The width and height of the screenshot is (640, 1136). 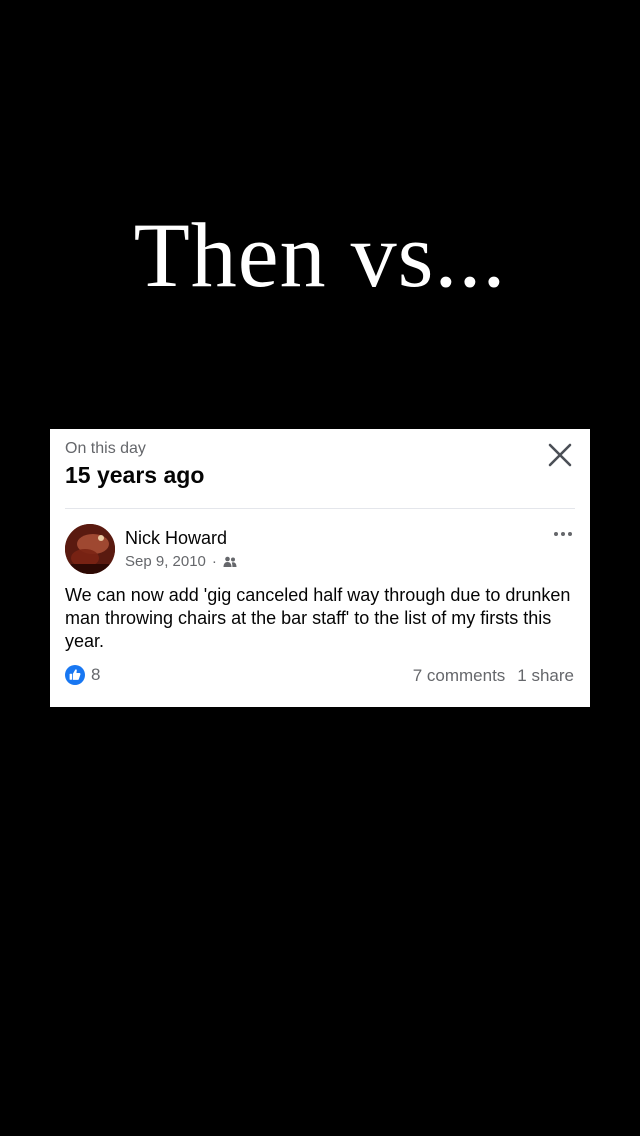 What do you see at coordinates (105, 448) in the screenshot?
I see `memory-label: On this day` at bounding box center [105, 448].